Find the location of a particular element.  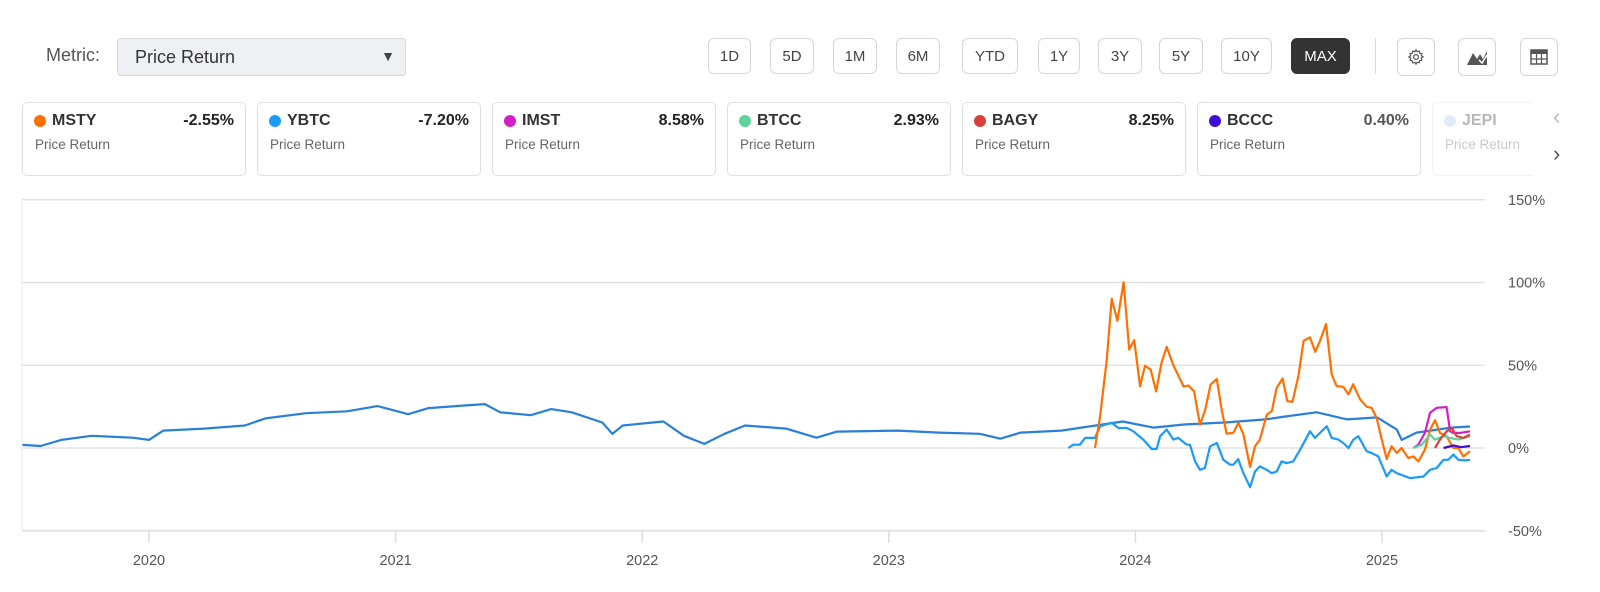

range-button-1m: 1M is located at coordinates (855, 56).